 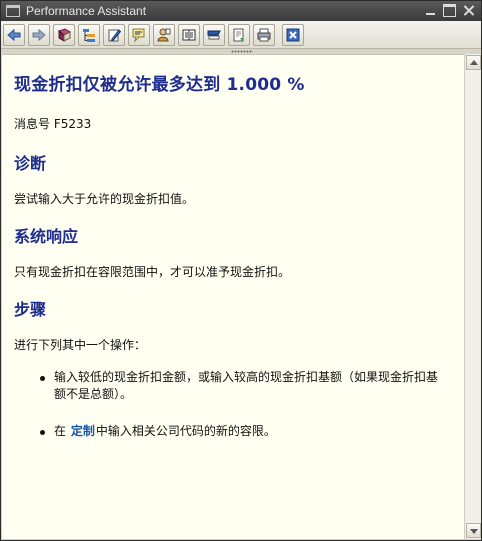 I want to click on window-title: Performance Assistant, so click(x=86, y=11).